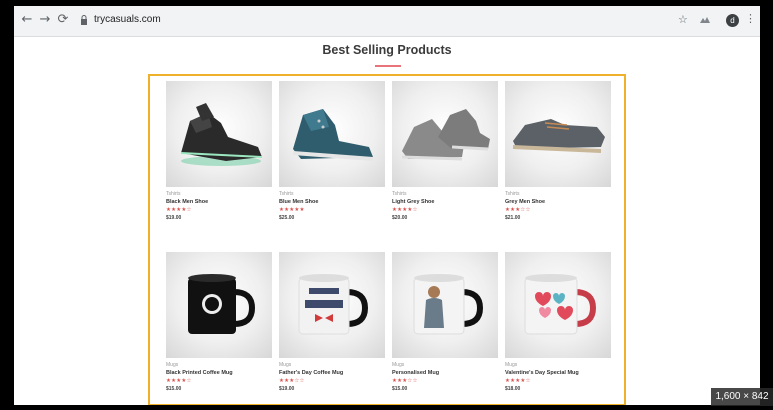 The image size is (773, 410). Describe the element at coordinates (542, 373) in the screenshot. I see `product-name: Valentine's Day Special Mug` at that location.